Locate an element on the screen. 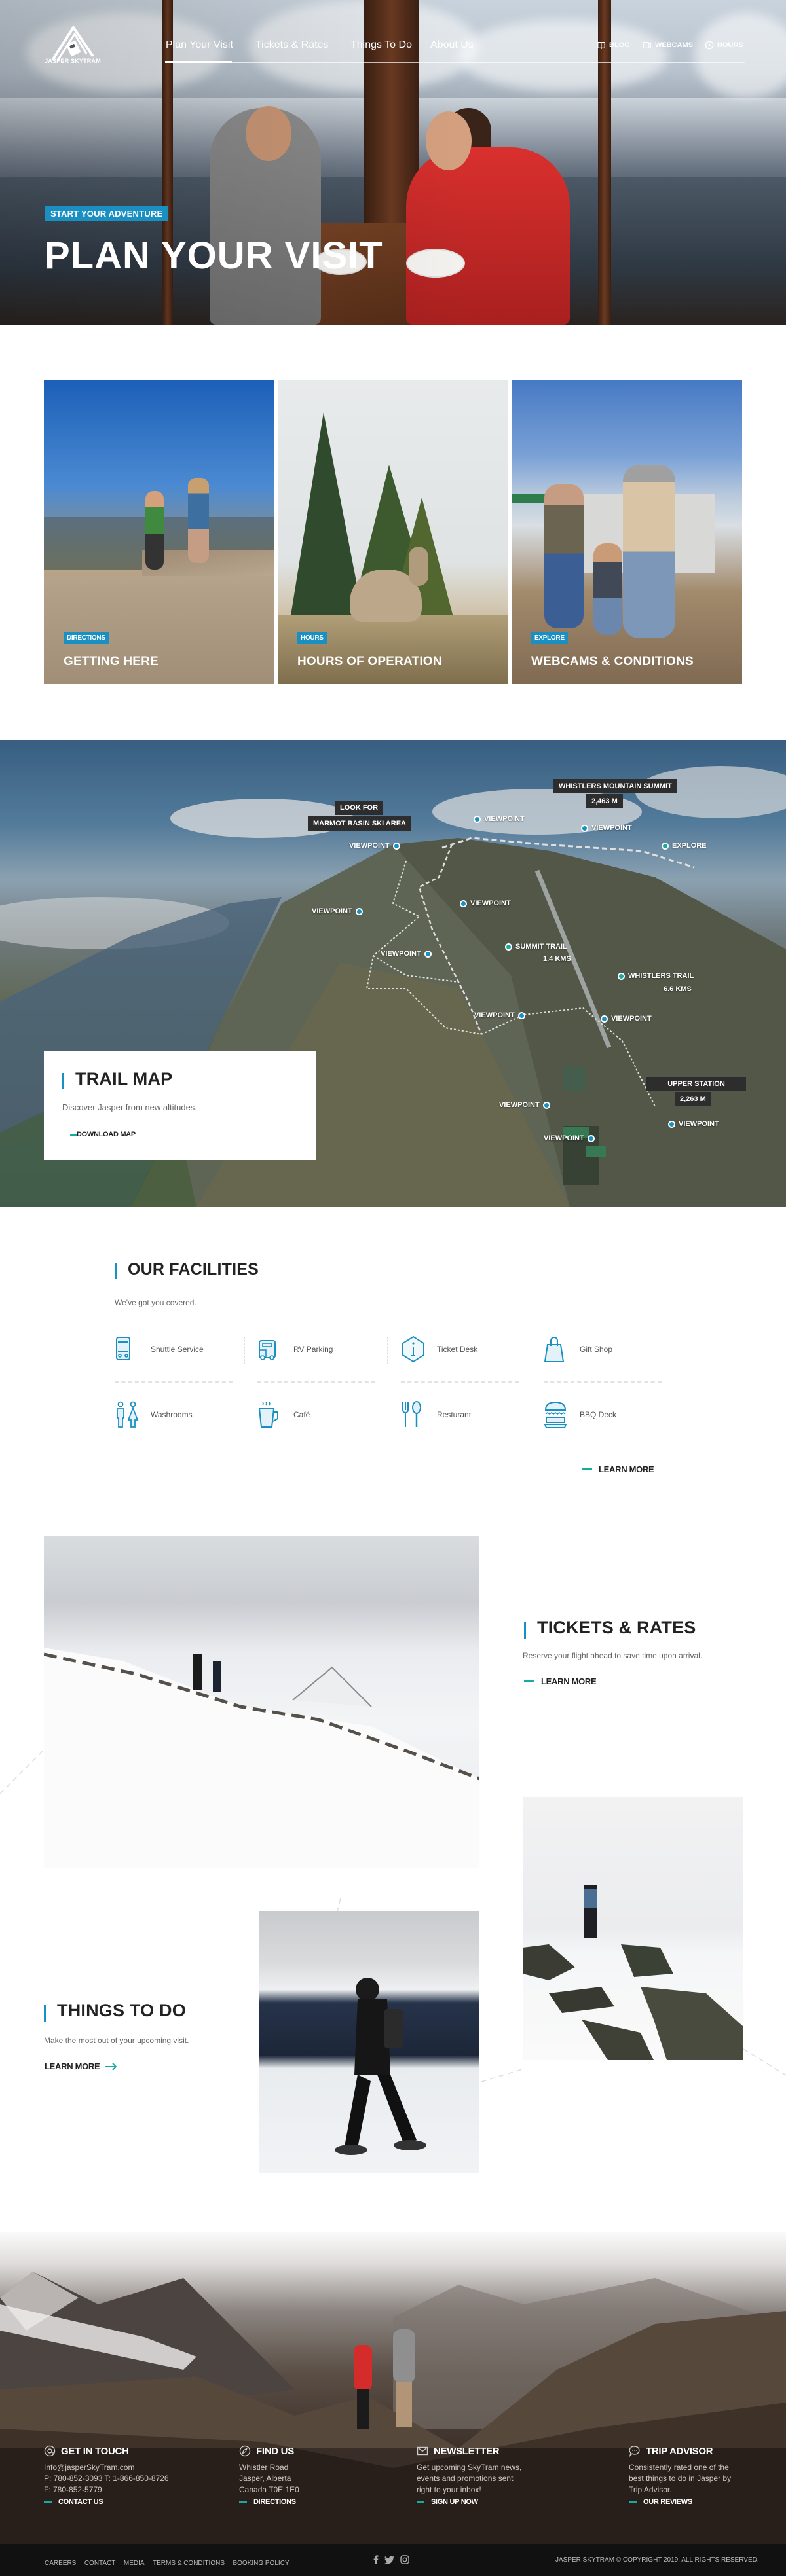 The image size is (786, 2576). download-map-link: DOWNLOAD MAP is located at coordinates (103, 1134).